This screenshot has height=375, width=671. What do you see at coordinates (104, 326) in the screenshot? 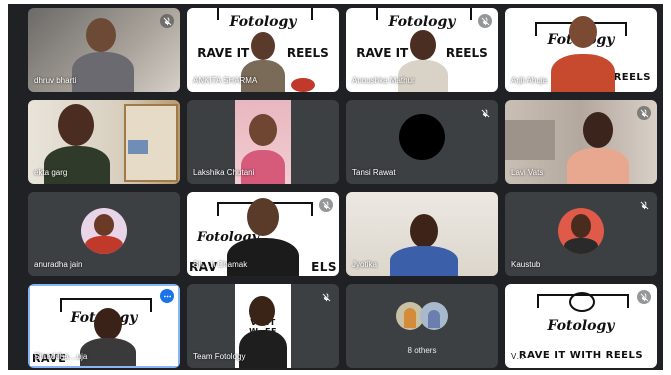
I see `participant-tile: Fotology RAVE Shraddha…uja` at bounding box center [104, 326].